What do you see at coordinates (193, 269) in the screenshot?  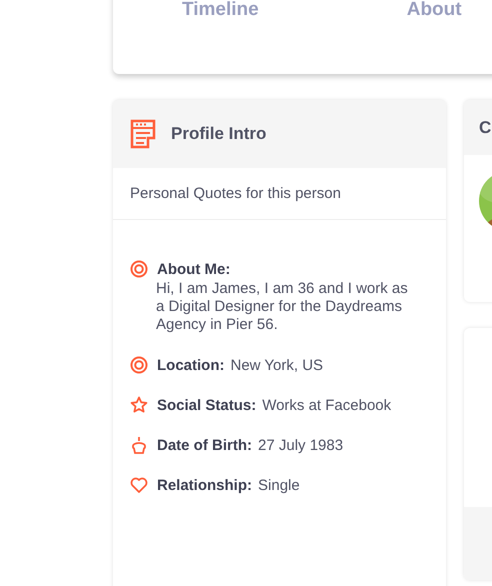 I see `info-label: About Me:` at bounding box center [193, 269].